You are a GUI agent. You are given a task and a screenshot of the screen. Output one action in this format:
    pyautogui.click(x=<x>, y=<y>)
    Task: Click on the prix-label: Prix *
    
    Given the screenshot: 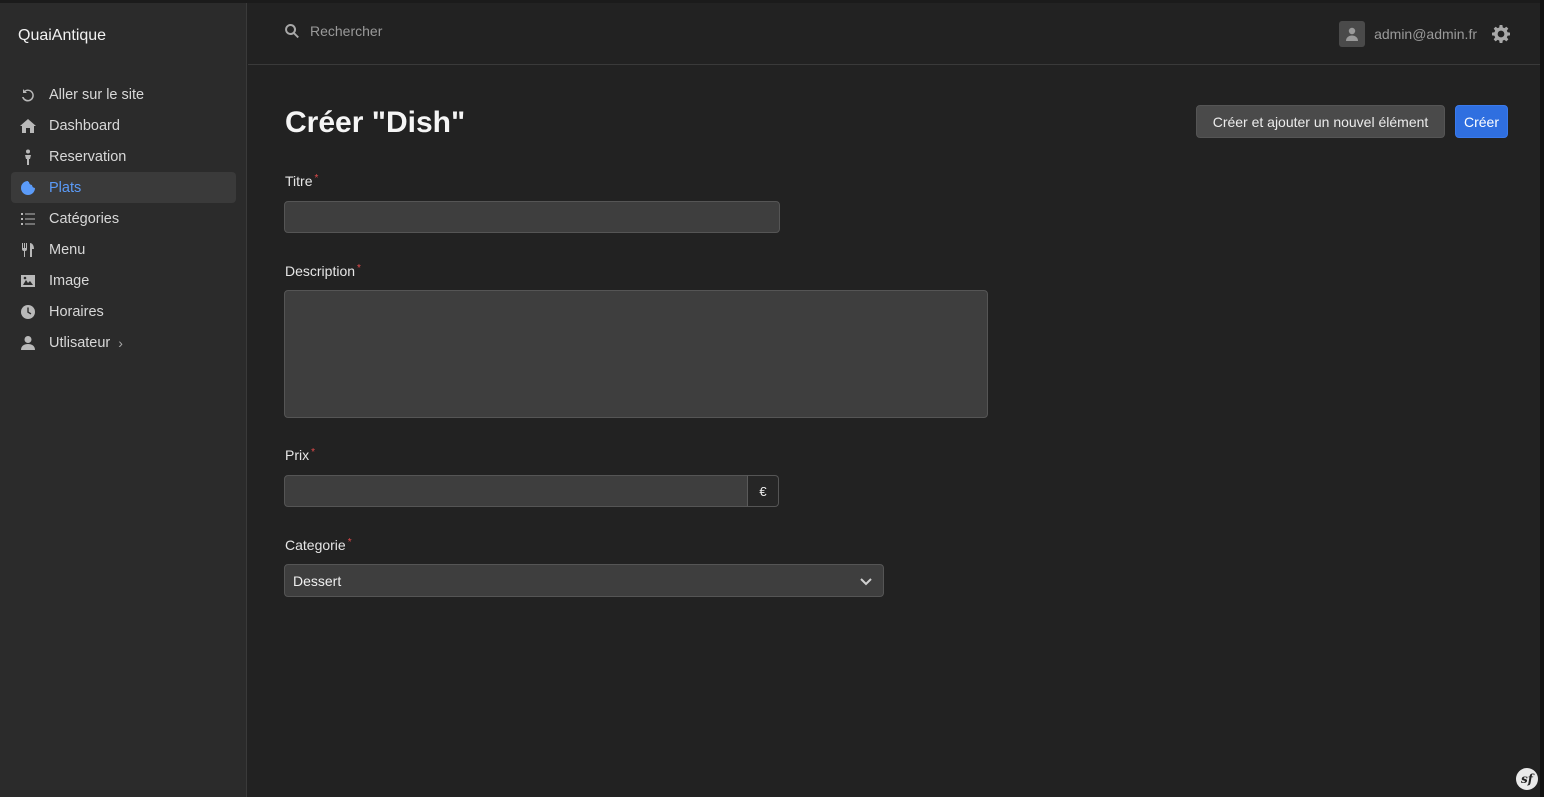 What is the action you would take?
    pyautogui.click(x=300, y=455)
    